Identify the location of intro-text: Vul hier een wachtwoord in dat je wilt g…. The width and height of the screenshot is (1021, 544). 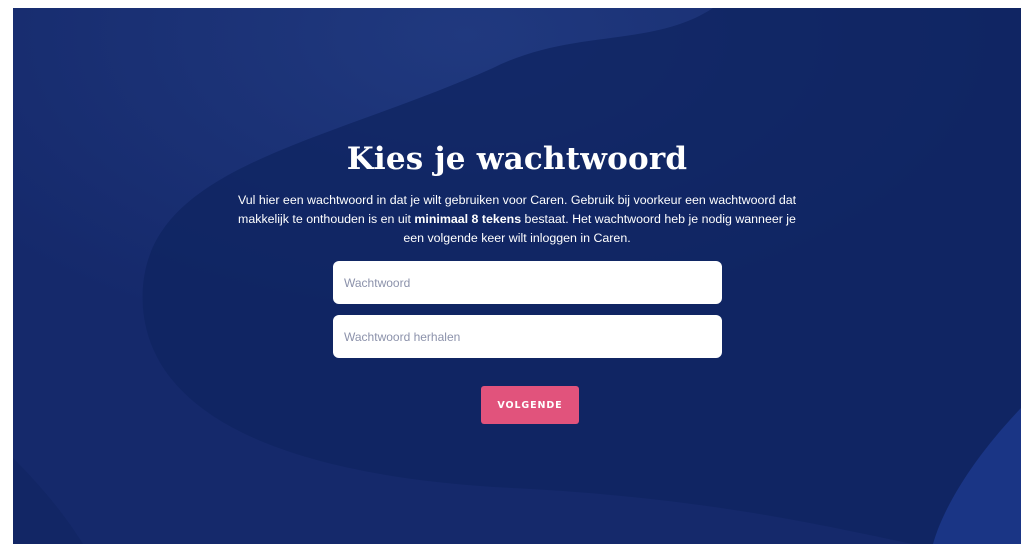
(517, 219).